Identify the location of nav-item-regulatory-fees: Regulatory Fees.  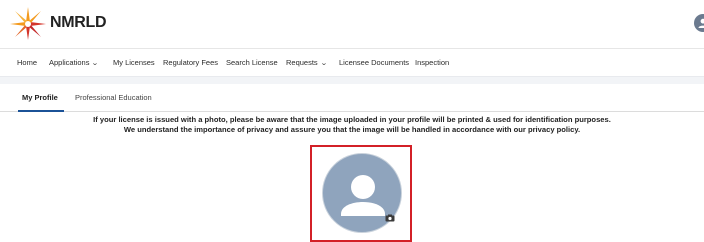
(190, 62).